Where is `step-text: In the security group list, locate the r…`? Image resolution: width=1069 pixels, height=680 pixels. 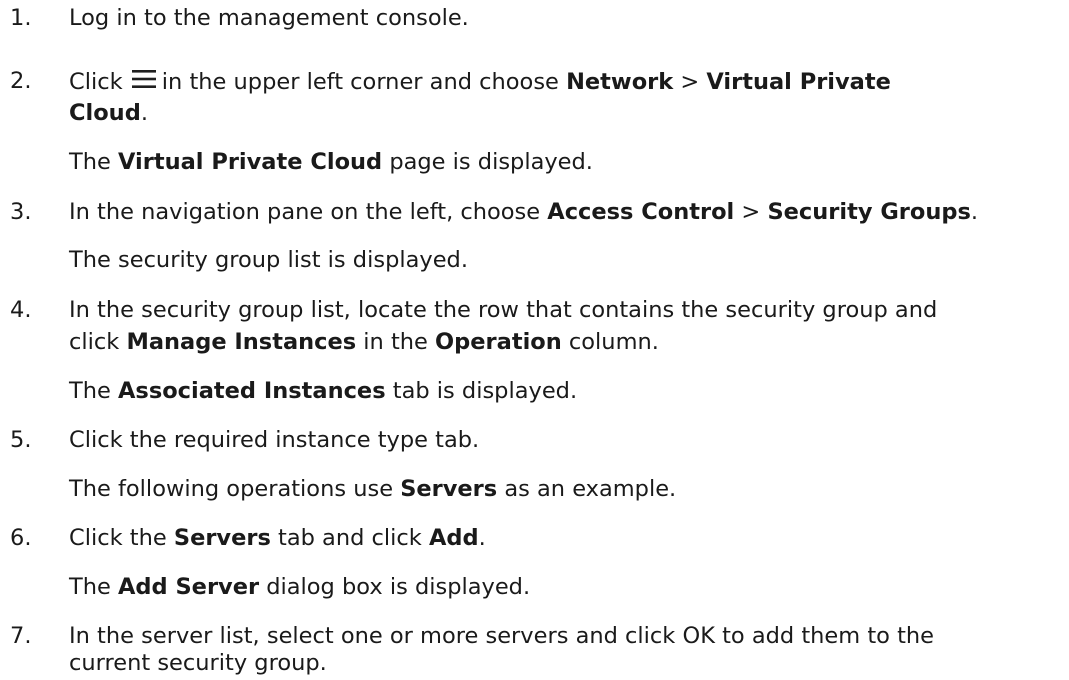 step-text: In the security group list, locate the r… is located at coordinates (503, 310).